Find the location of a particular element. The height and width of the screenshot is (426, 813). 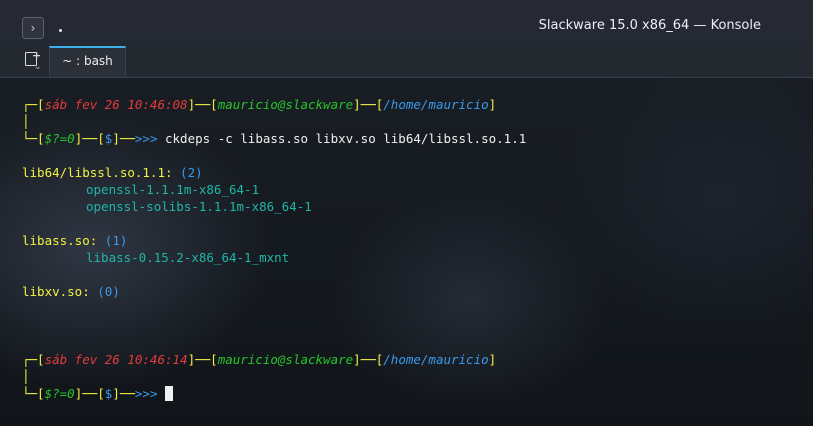

result-header: libxv.so: (0) is located at coordinates (71, 291).